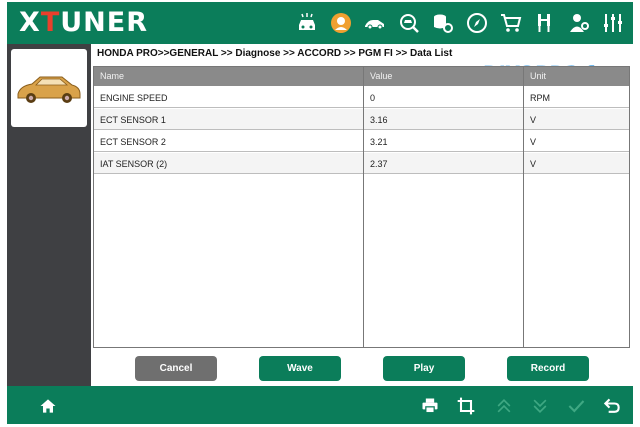 This screenshot has width=640, height=427. Describe the element at coordinates (341, 23) in the screenshot. I see `mechanic-icon` at that location.